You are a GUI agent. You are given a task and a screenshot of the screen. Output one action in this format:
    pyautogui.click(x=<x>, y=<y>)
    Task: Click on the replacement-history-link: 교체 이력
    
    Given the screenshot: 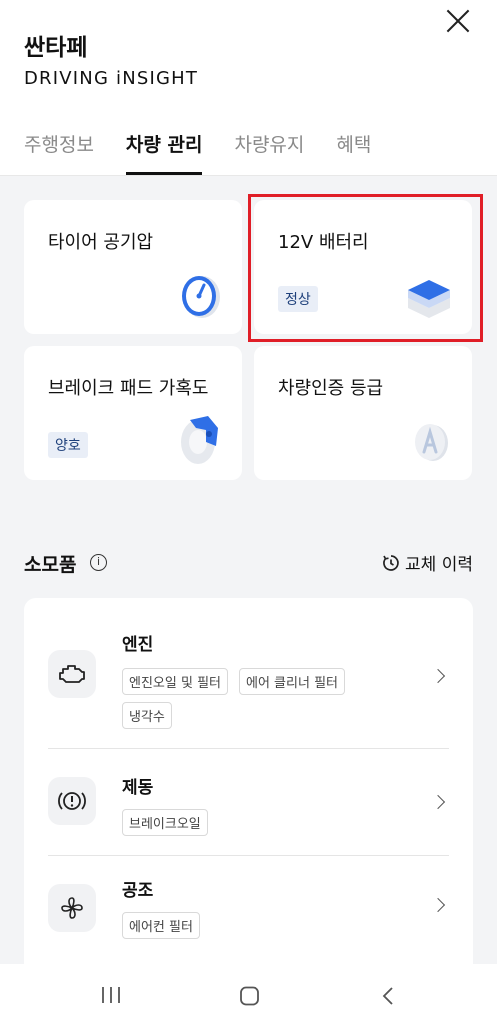 What is the action you would take?
    pyautogui.click(x=427, y=562)
    